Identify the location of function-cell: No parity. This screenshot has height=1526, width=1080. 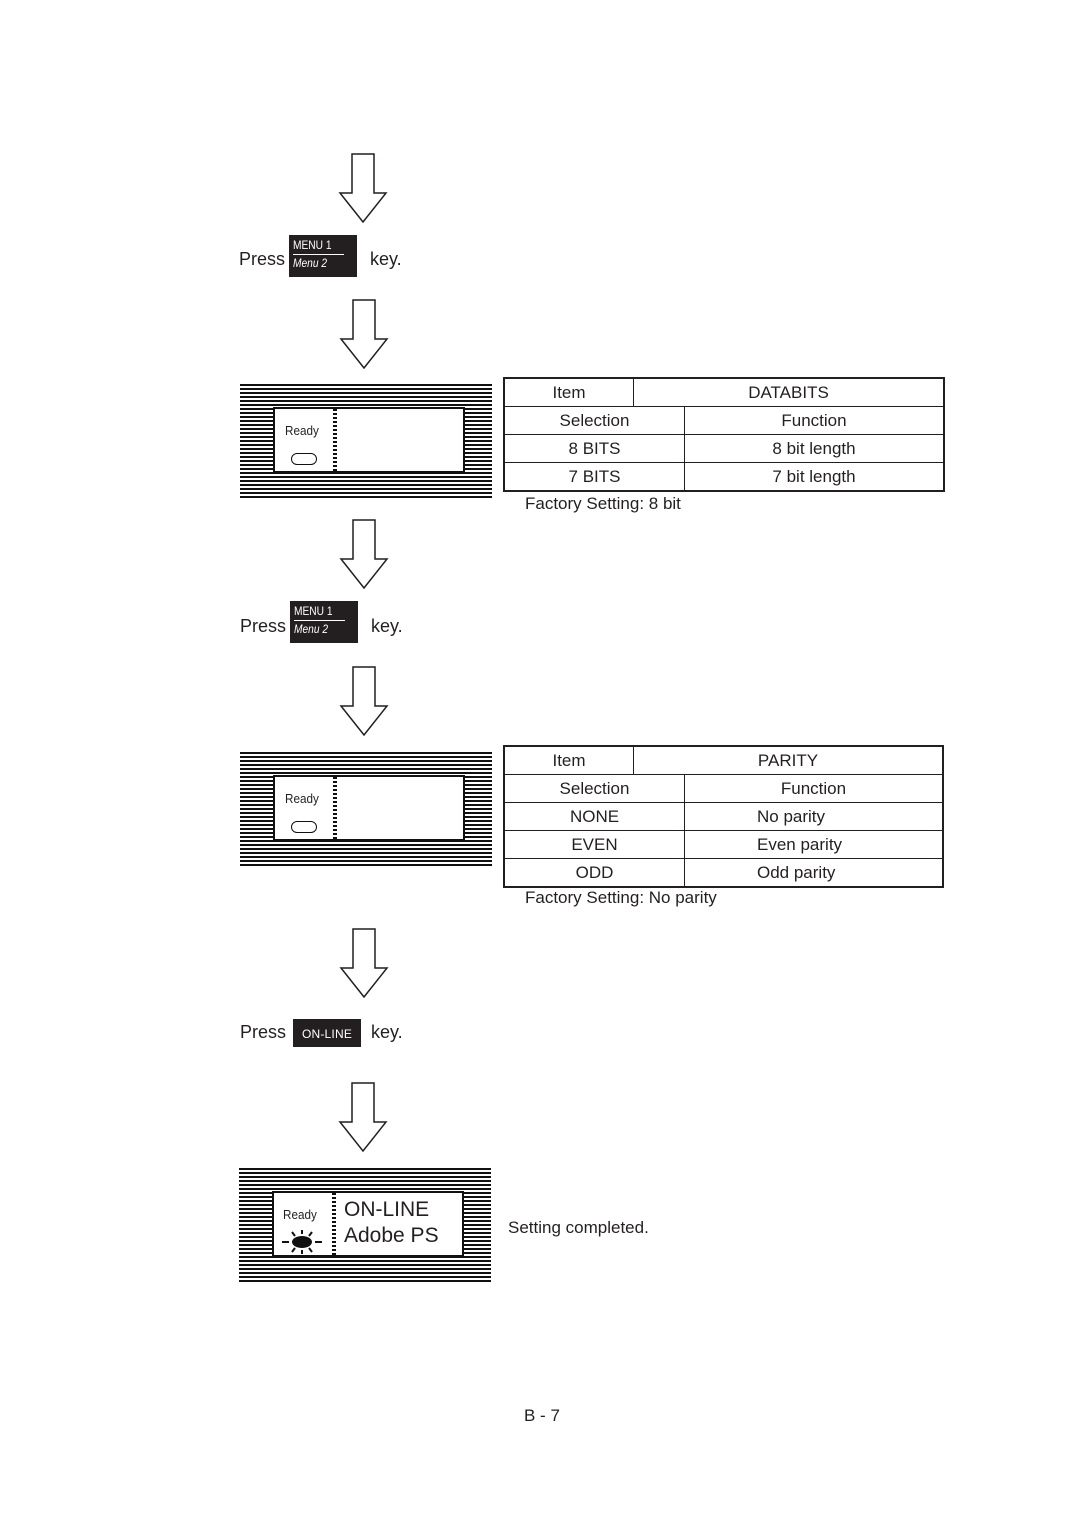
(791, 816).